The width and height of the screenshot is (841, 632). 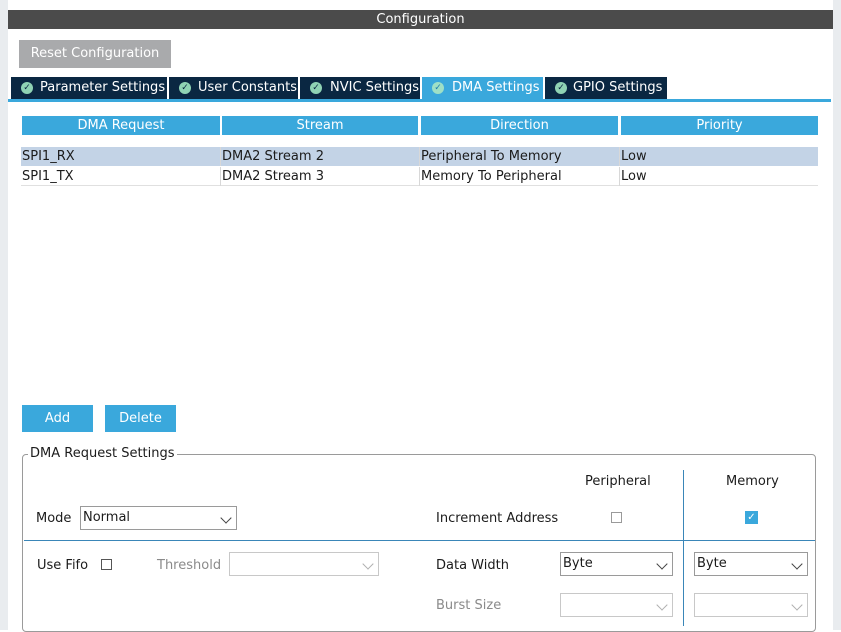 What do you see at coordinates (374, 87) in the screenshot?
I see `tab-label: NVIC Settings` at bounding box center [374, 87].